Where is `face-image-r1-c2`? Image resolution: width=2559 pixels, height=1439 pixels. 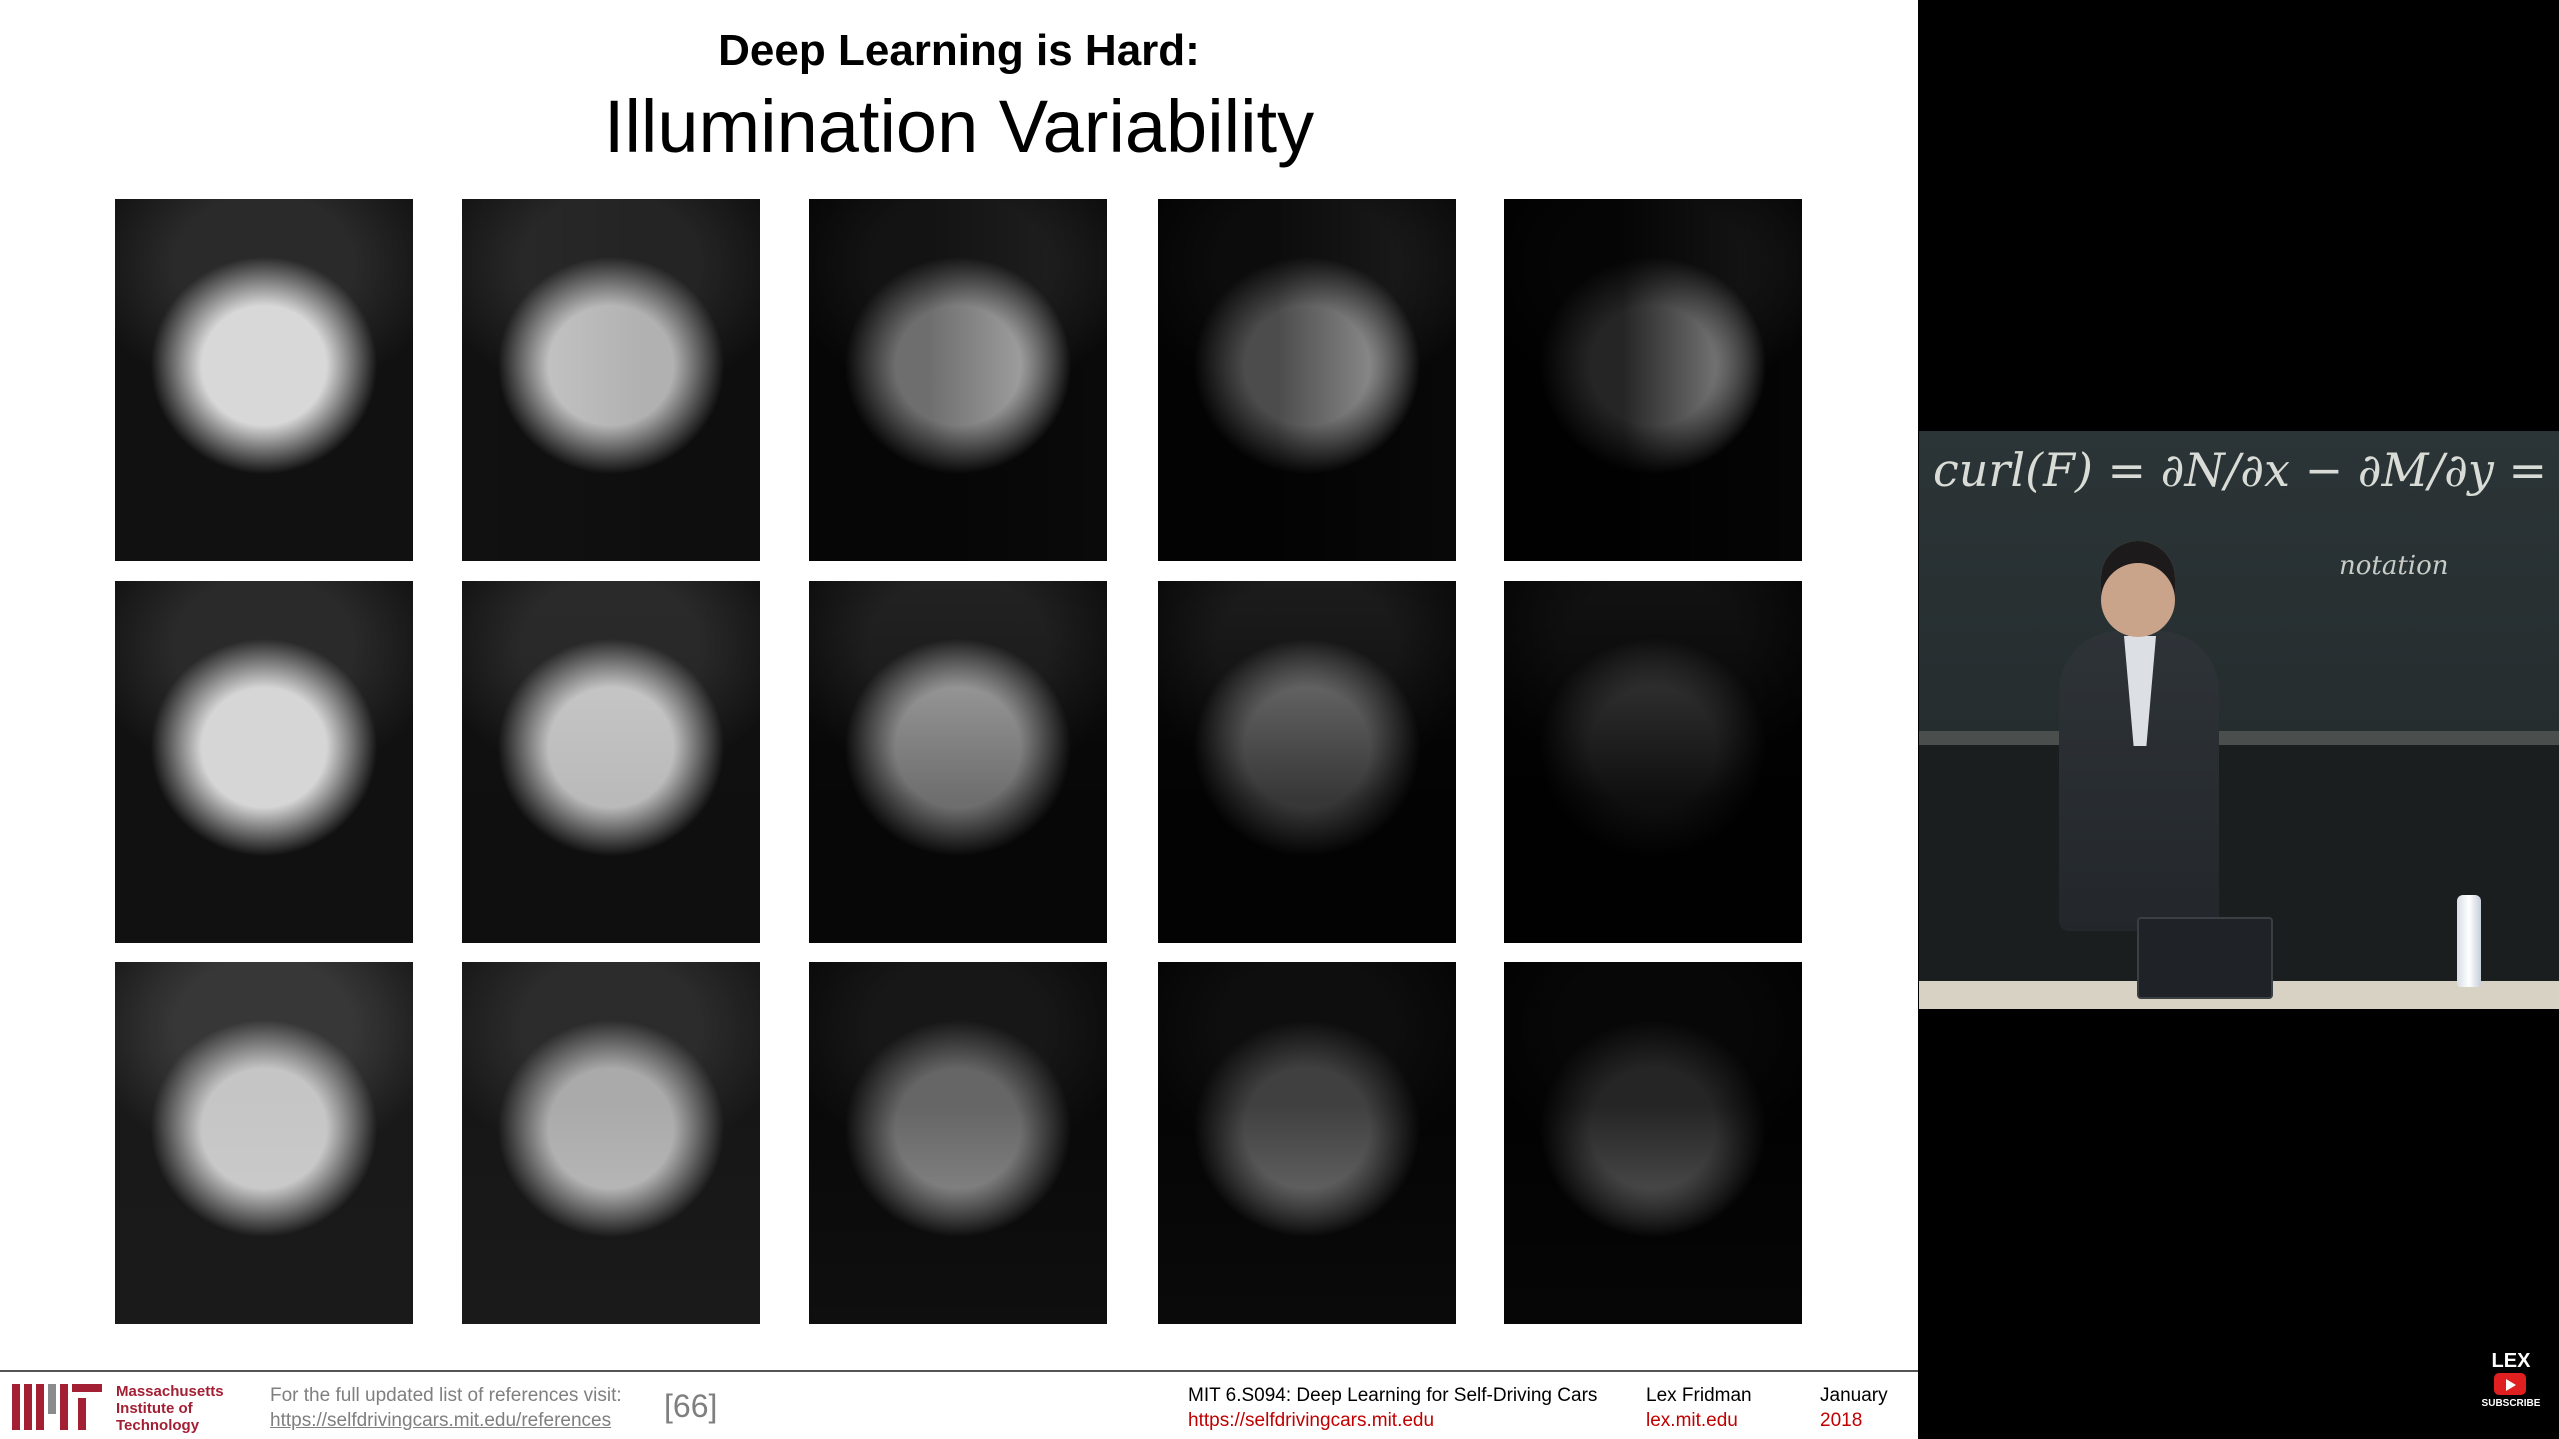 face-image-r1-c2 is located at coordinates (611, 380).